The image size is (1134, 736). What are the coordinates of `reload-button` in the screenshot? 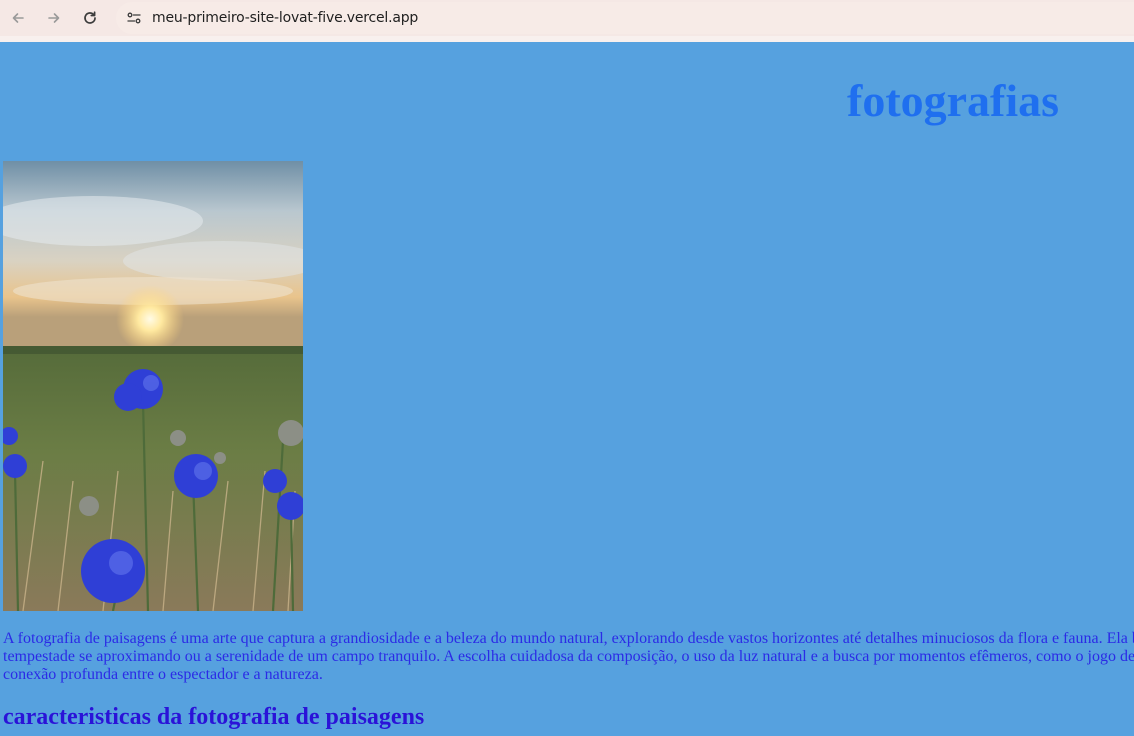 It's located at (90, 18).